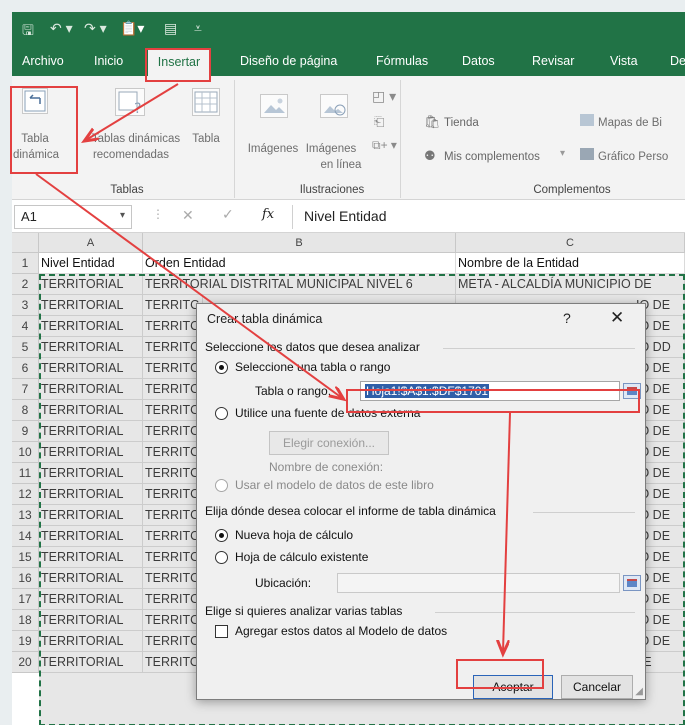 This screenshot has width=685, height=725. I want to click on row-header: 7, so click(25, 389).